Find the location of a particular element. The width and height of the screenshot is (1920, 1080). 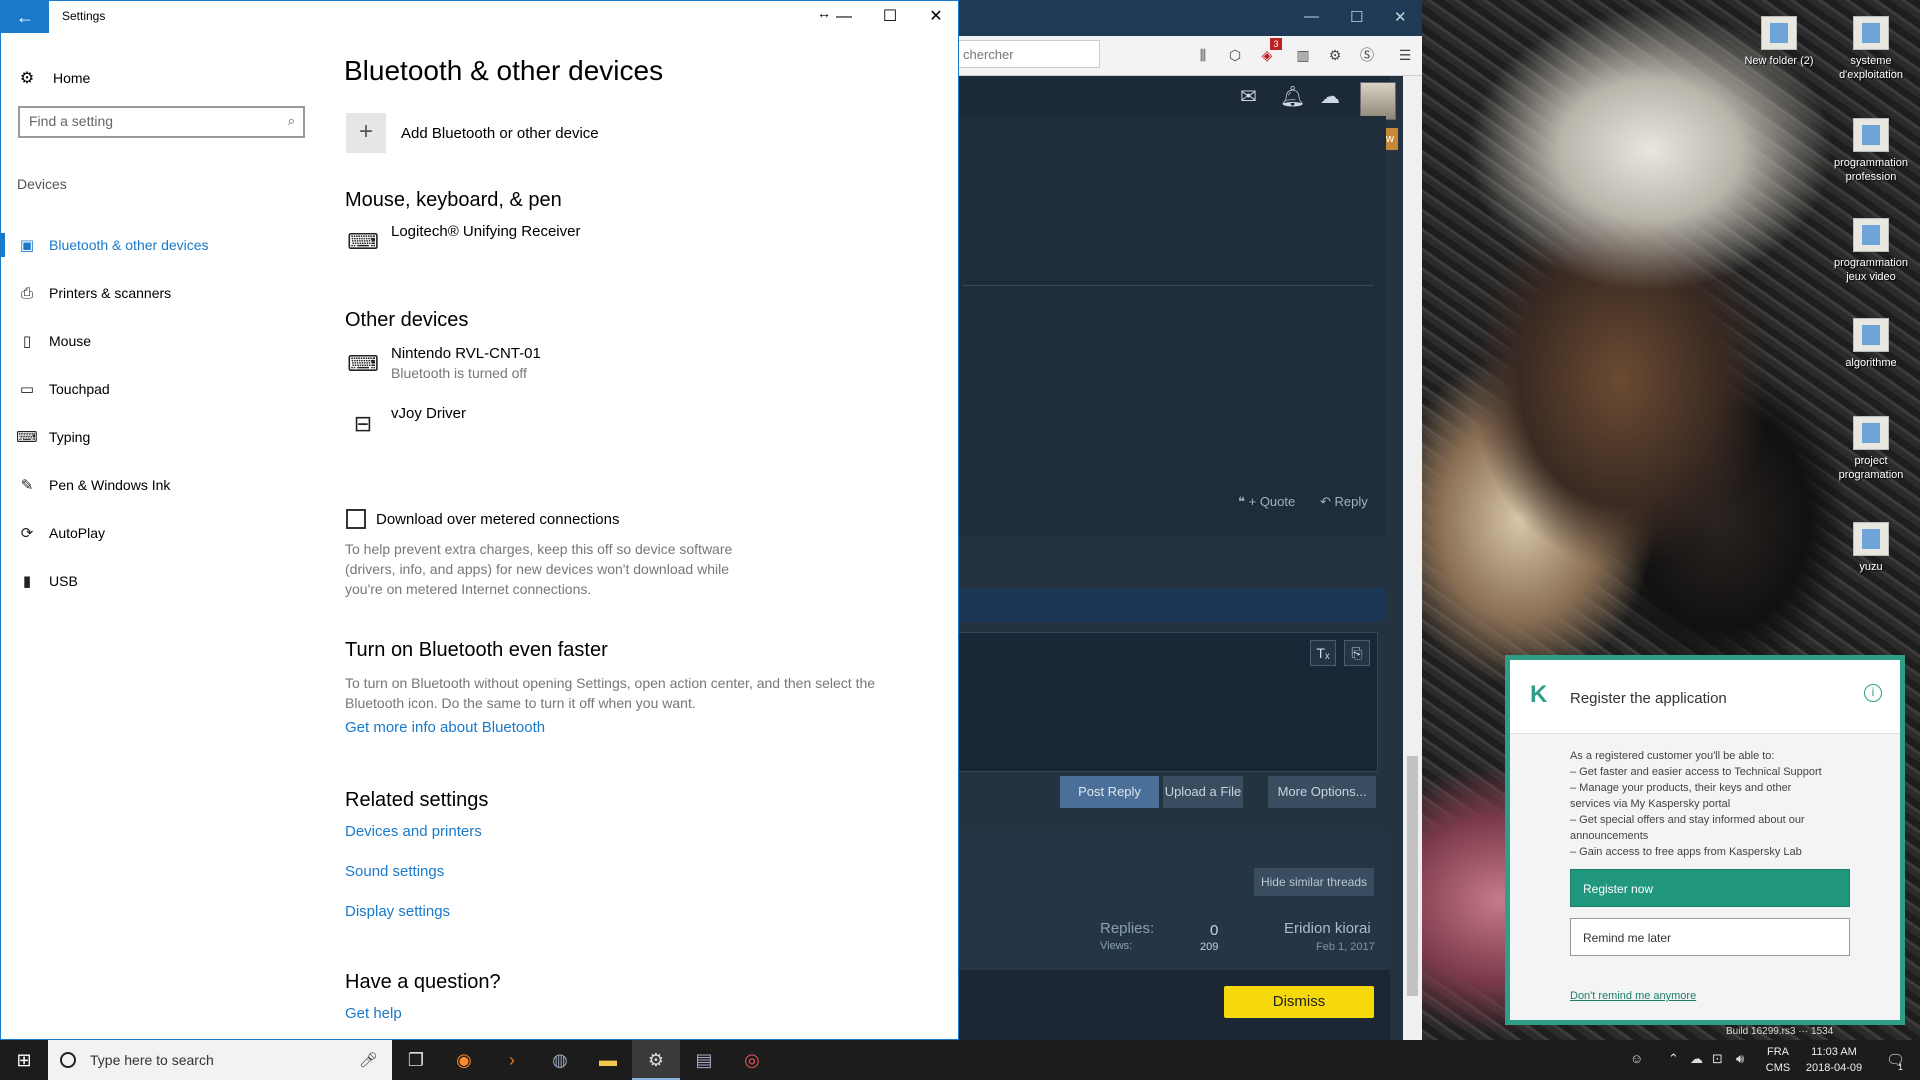

desktop-icon-prog-profession: programmation profession is located at coordinates (1871, 151).